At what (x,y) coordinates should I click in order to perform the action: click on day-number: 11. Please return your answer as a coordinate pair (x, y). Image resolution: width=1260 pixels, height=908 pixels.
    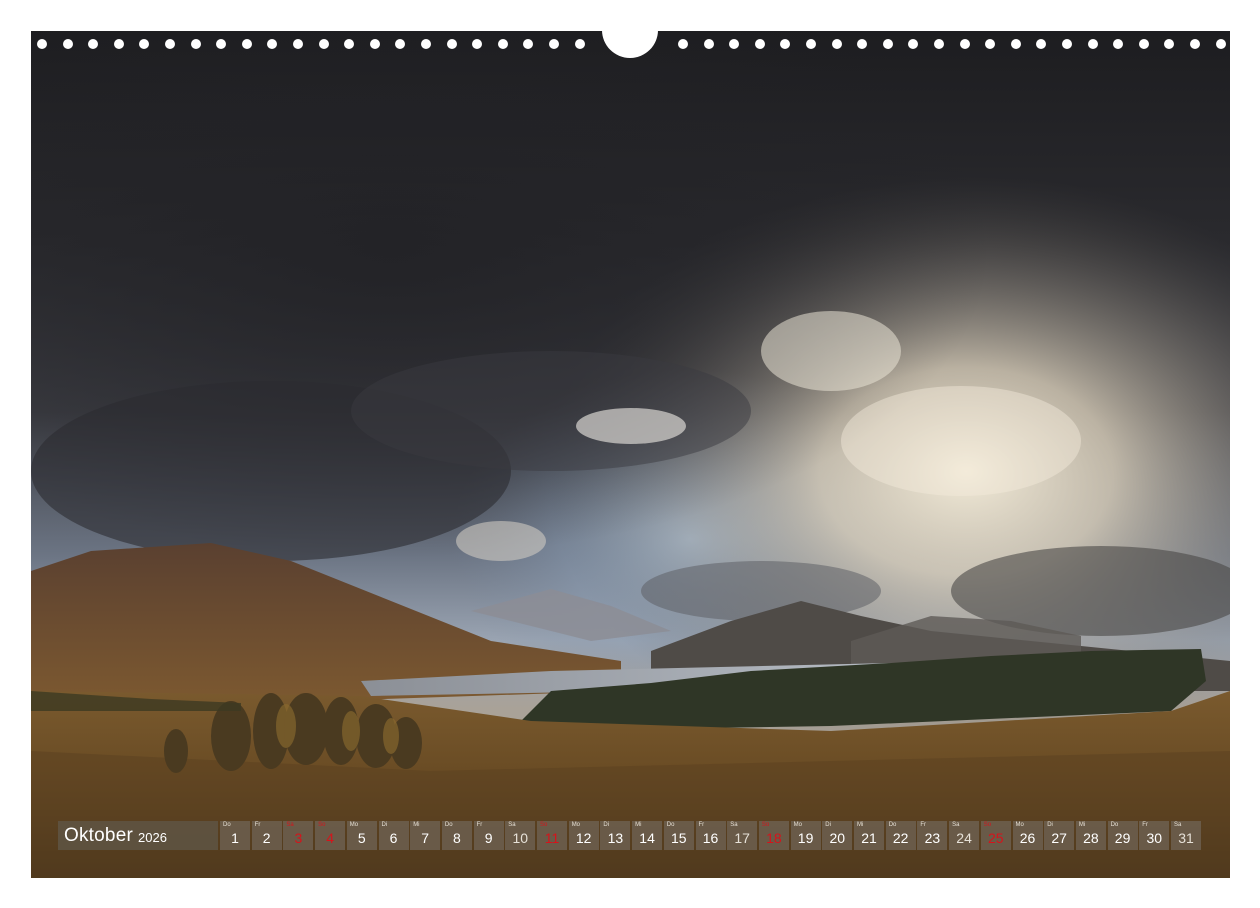
    Looking at the image, I should click on (552, 838).